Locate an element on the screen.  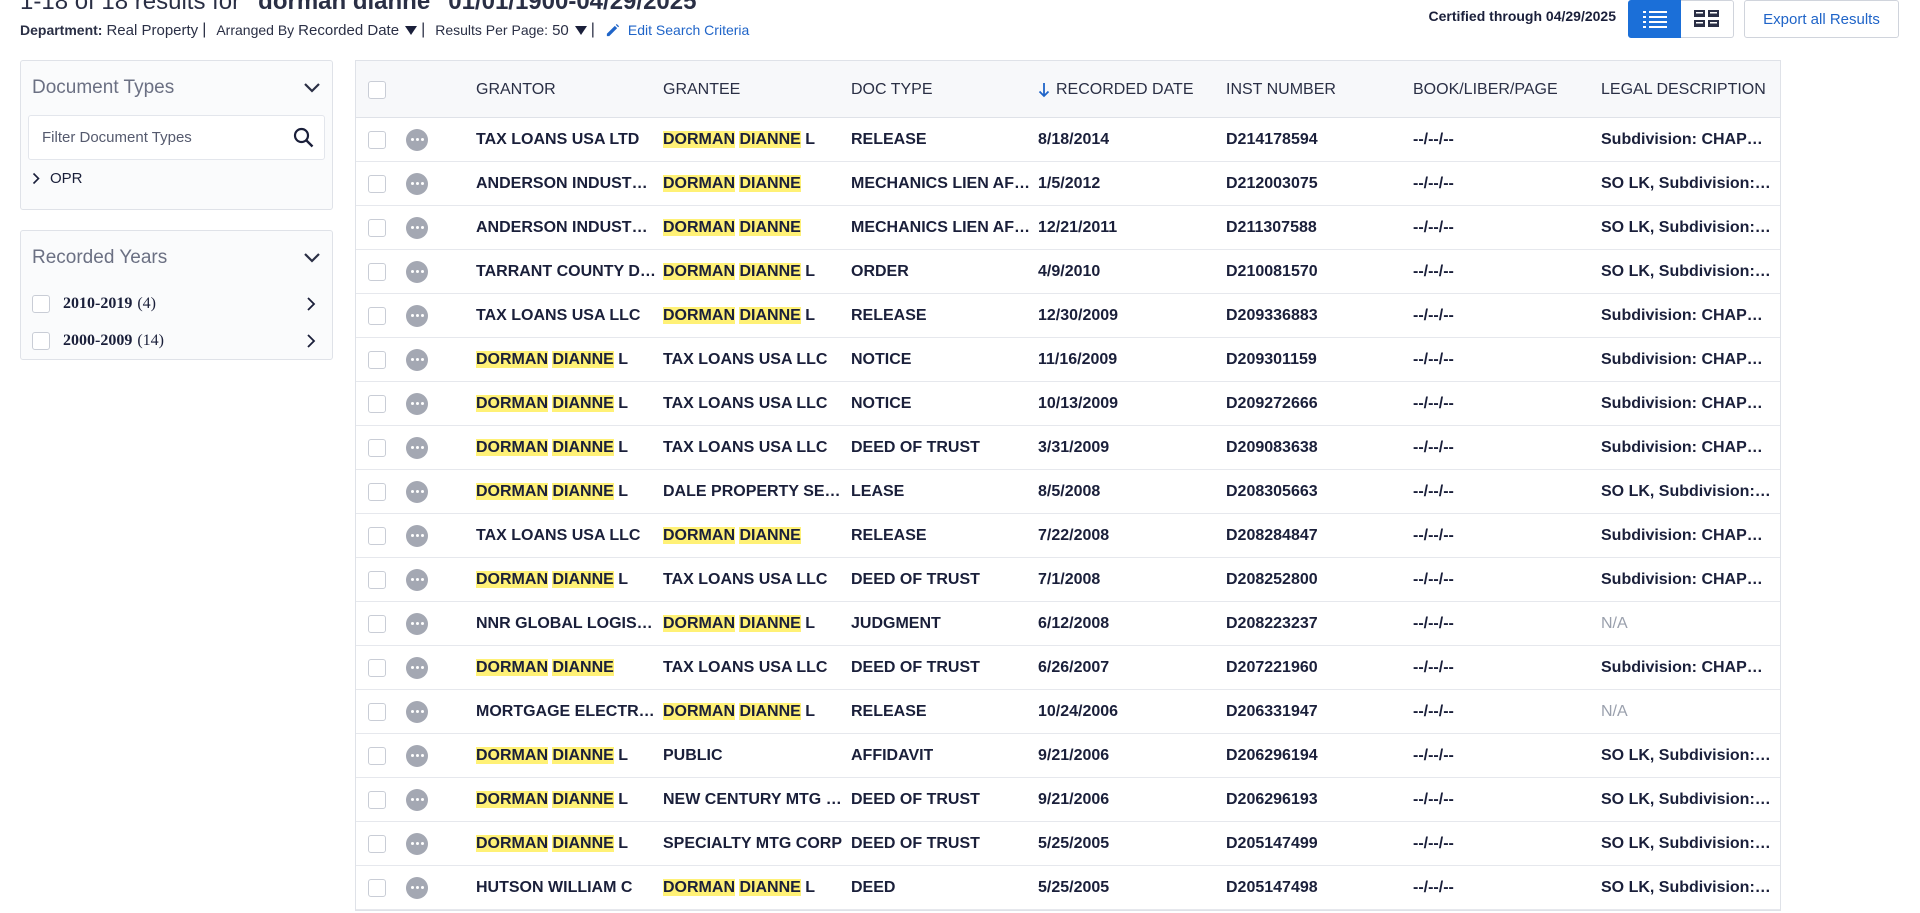
inst-number-cell: D208223237 is located at coordinates (1316, 623).